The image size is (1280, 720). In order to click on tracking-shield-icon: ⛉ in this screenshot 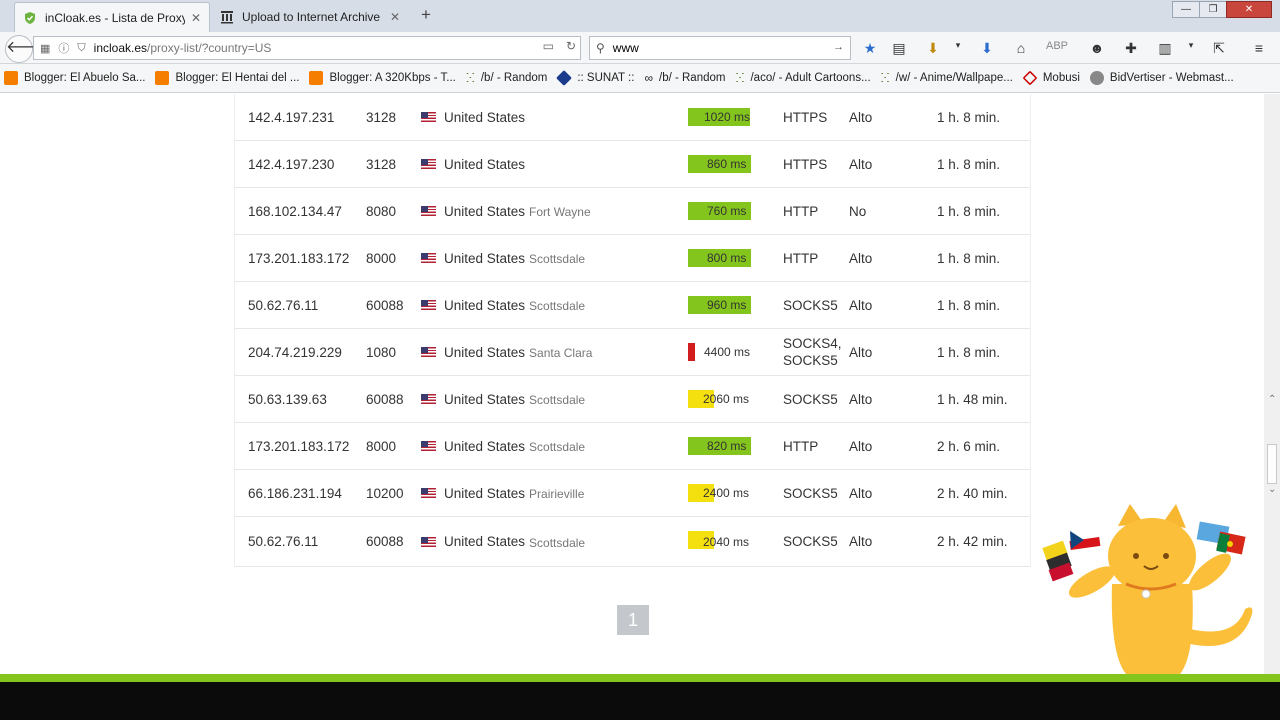, I will do `click(81, 48)`.